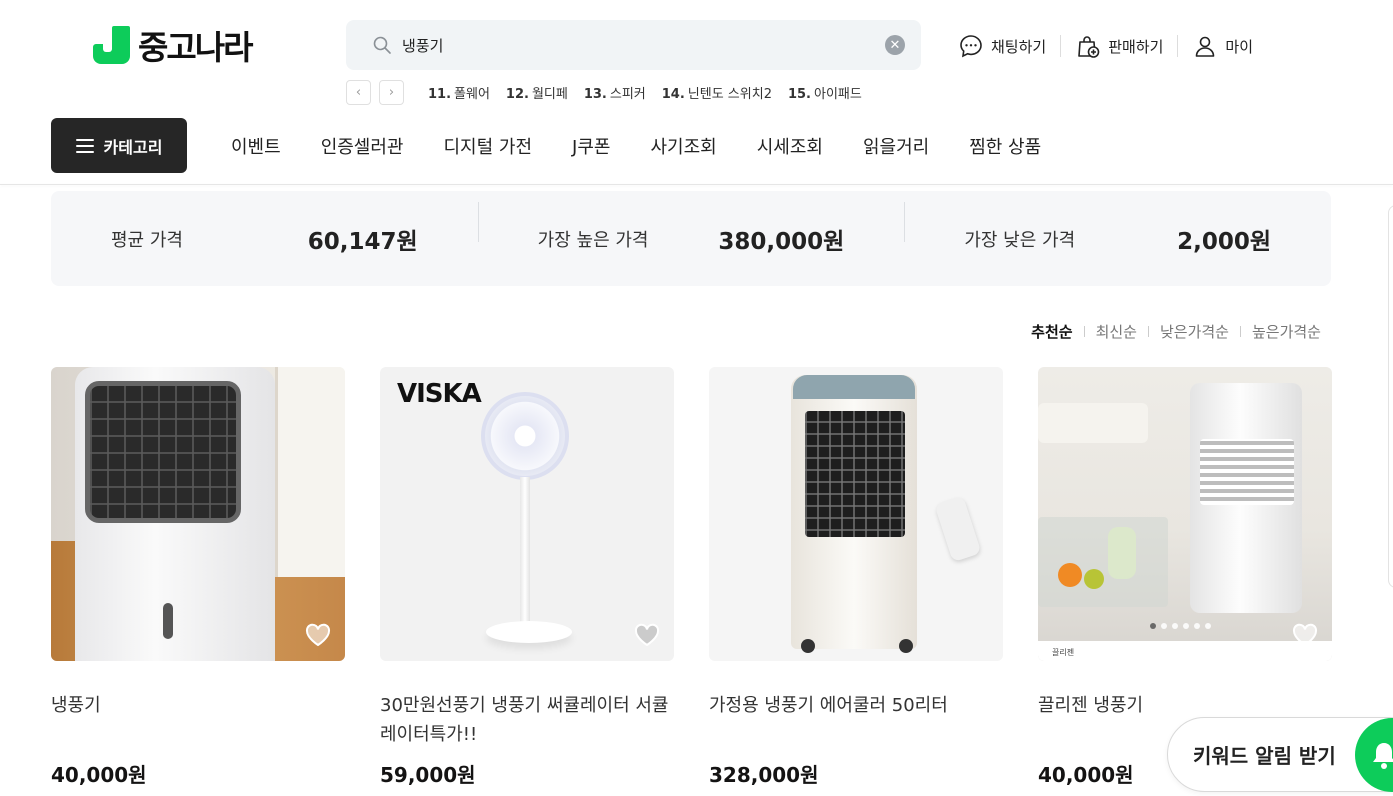  Describe the element at coordinates (1136, 46) in the screenshot. I see `sell-label: 판매하기` at that location.